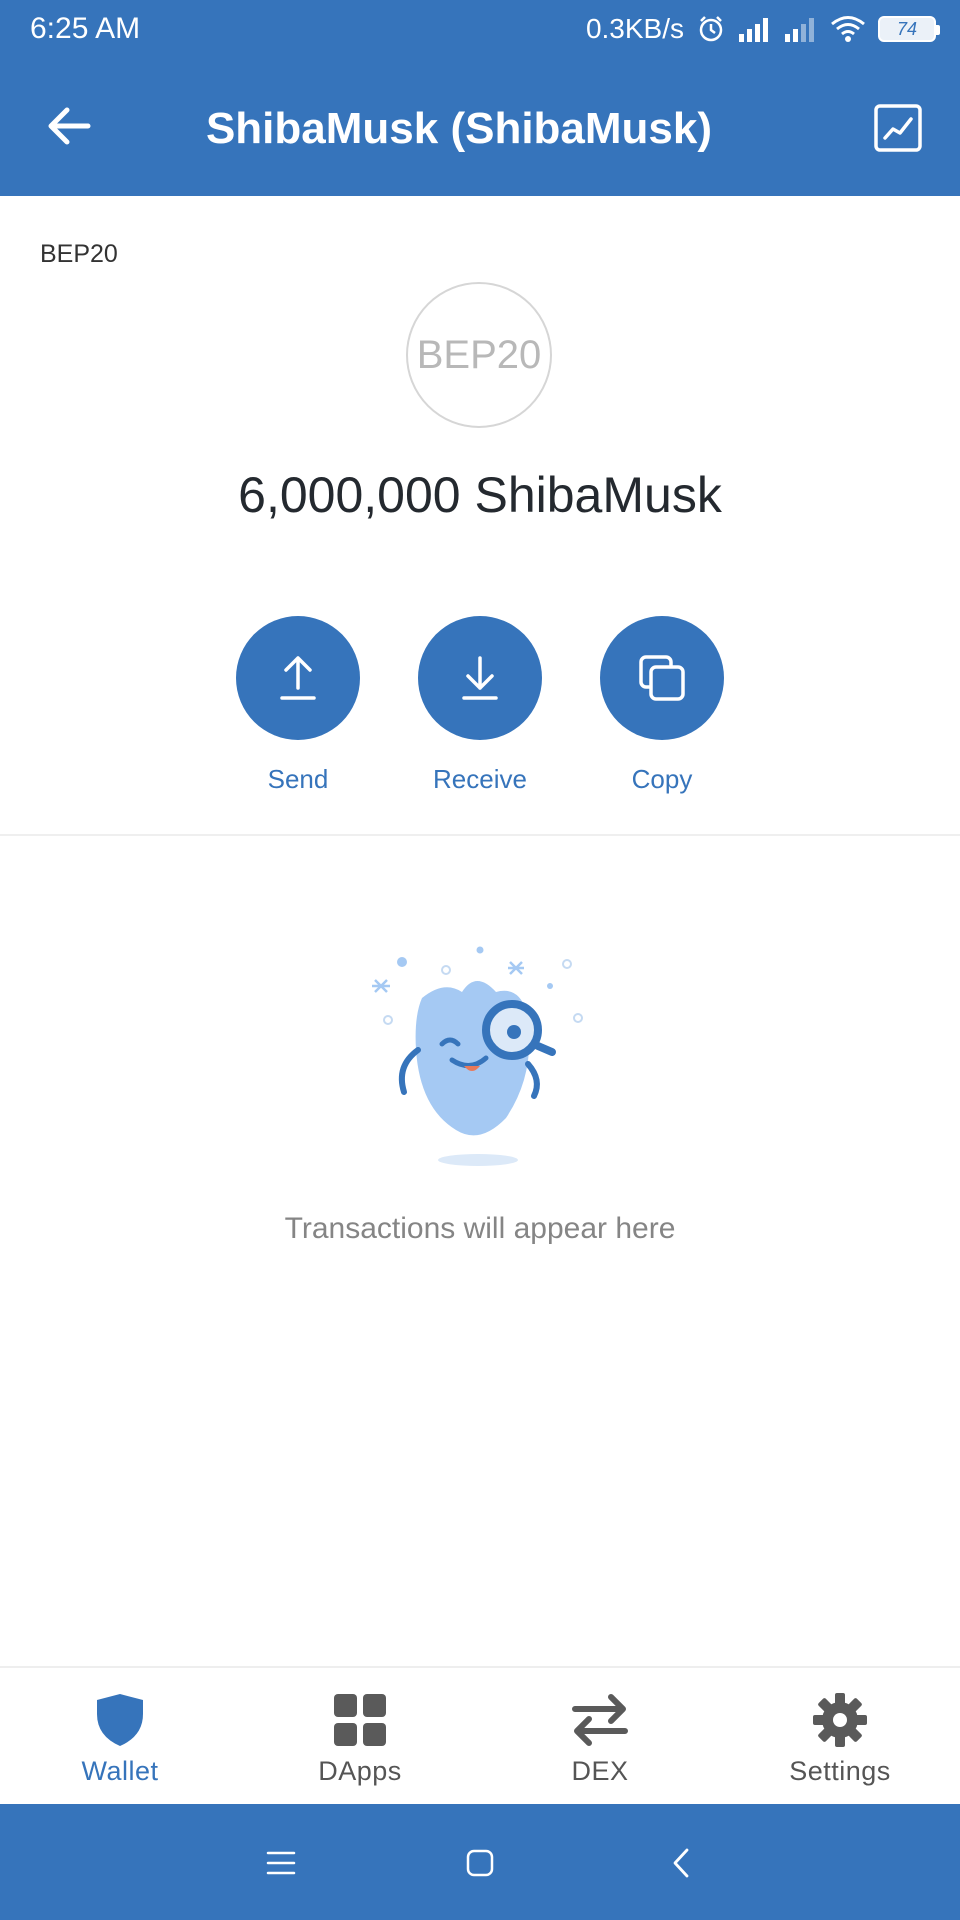 The height and width of the screenshot is (1920, 960). I want to click on status-indicators: 0.3KB/s 74, so click(762, 29).